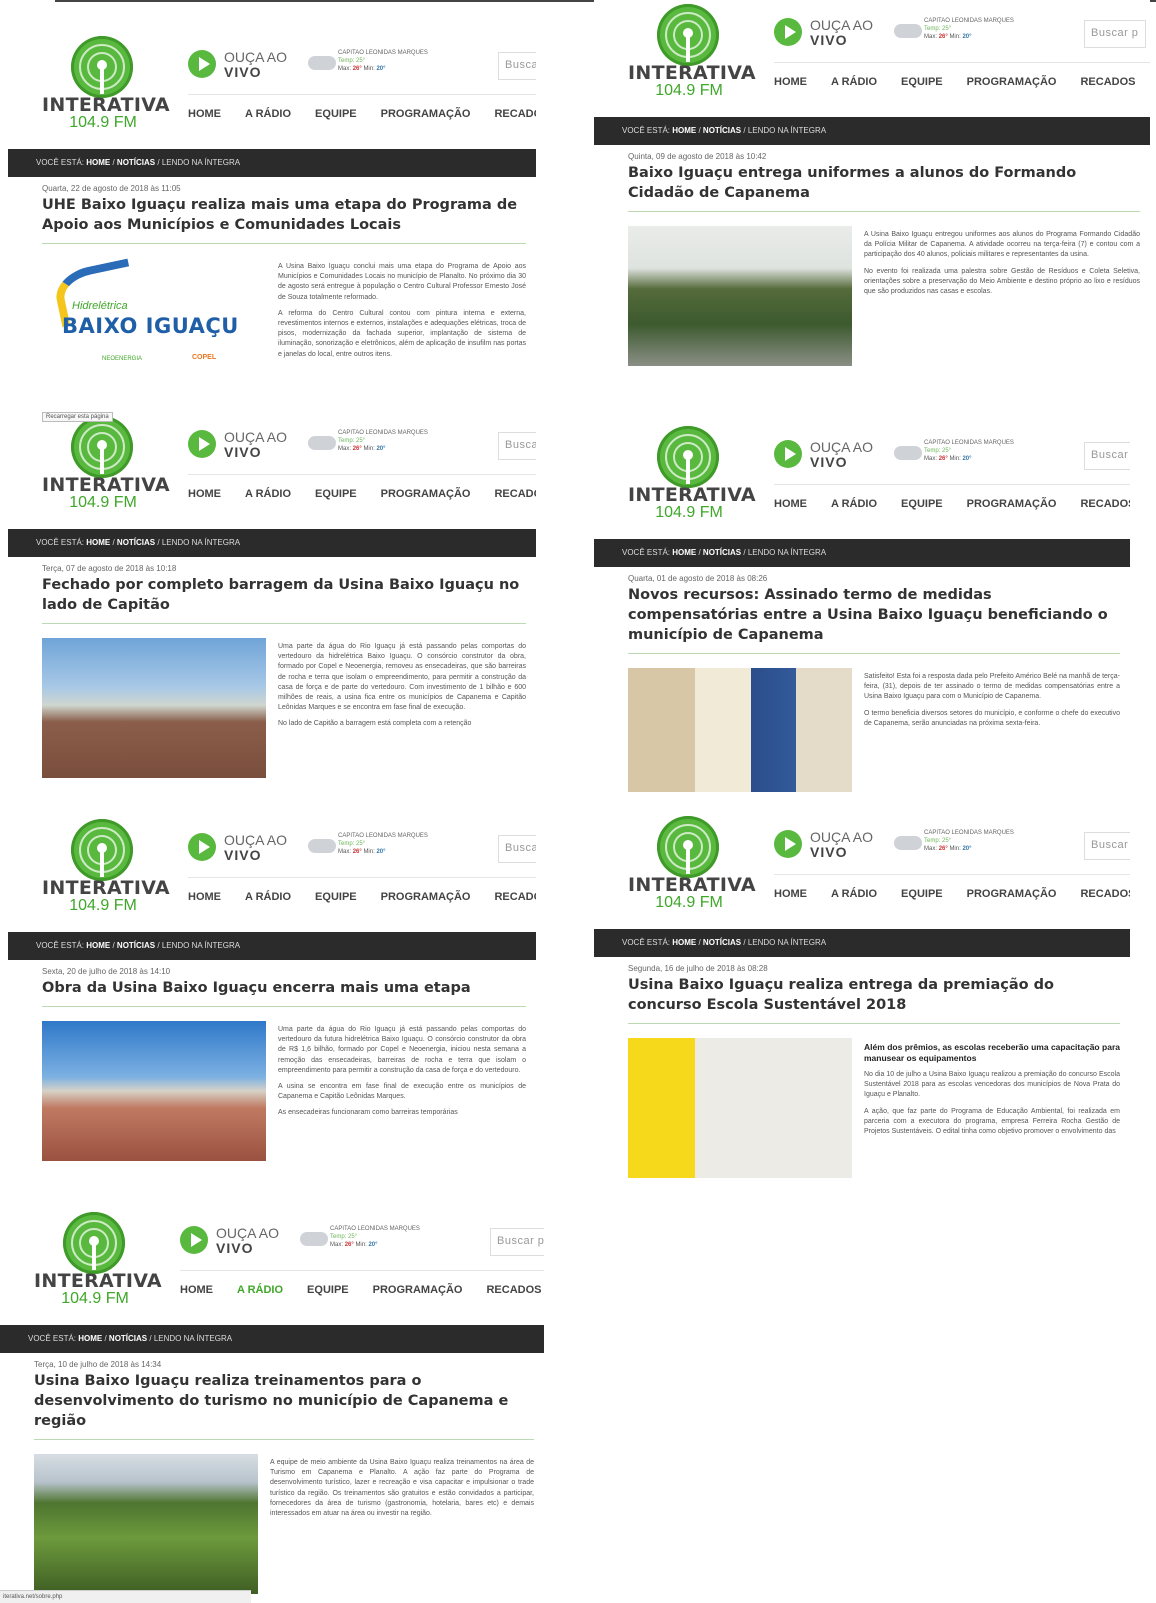  I want to click on search-placeholder: Buscar p, so click(1110, 845).